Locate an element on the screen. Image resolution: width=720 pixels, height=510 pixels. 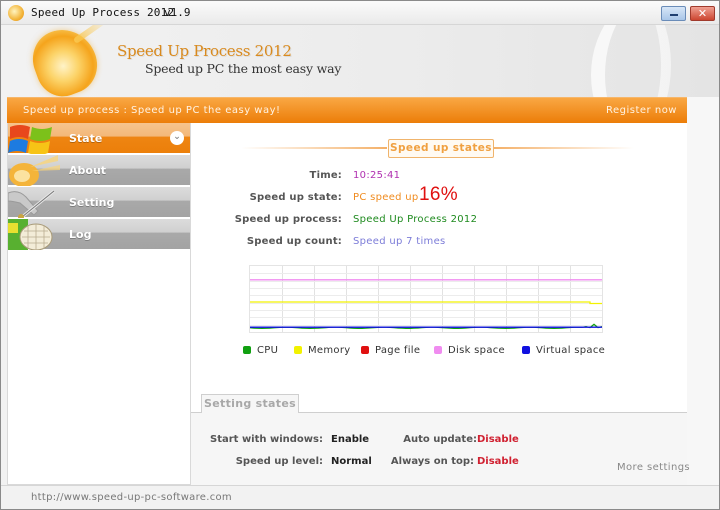
always-on-top-label: Always on top: is located at coordinates (432, 461).